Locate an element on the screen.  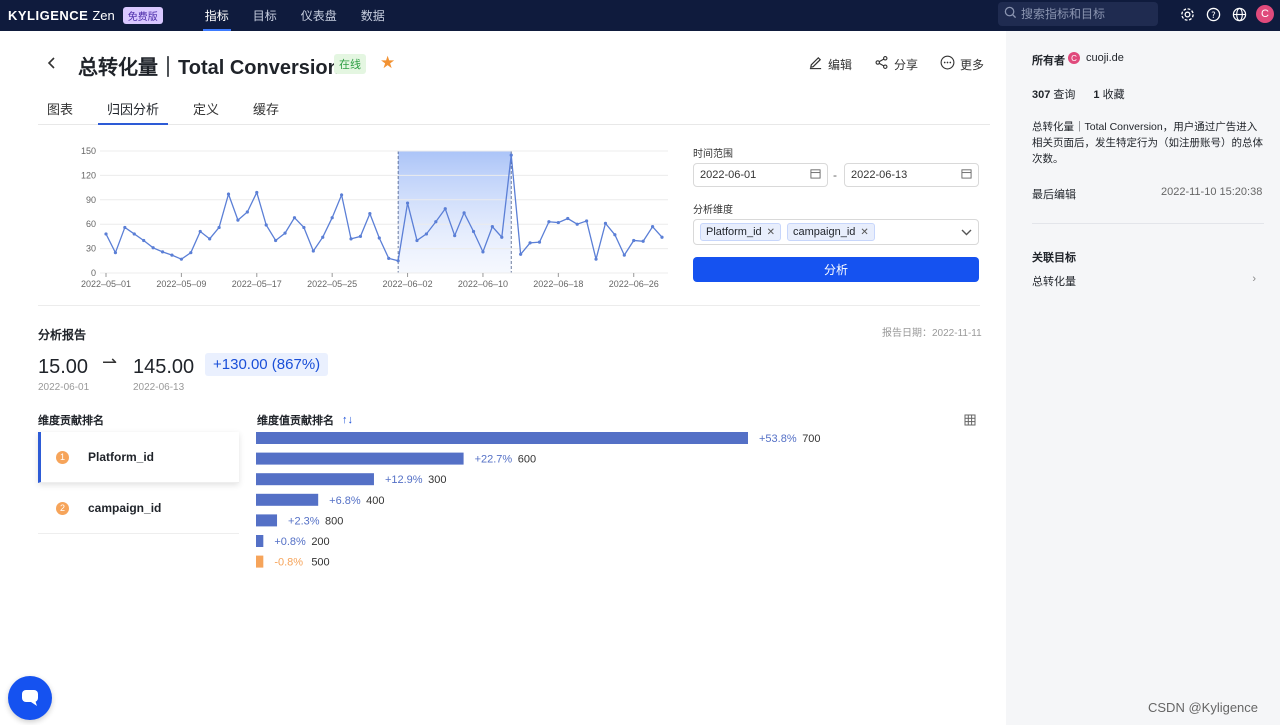
tab-attribution: 归因分析 is located at coordinates (133, 112).